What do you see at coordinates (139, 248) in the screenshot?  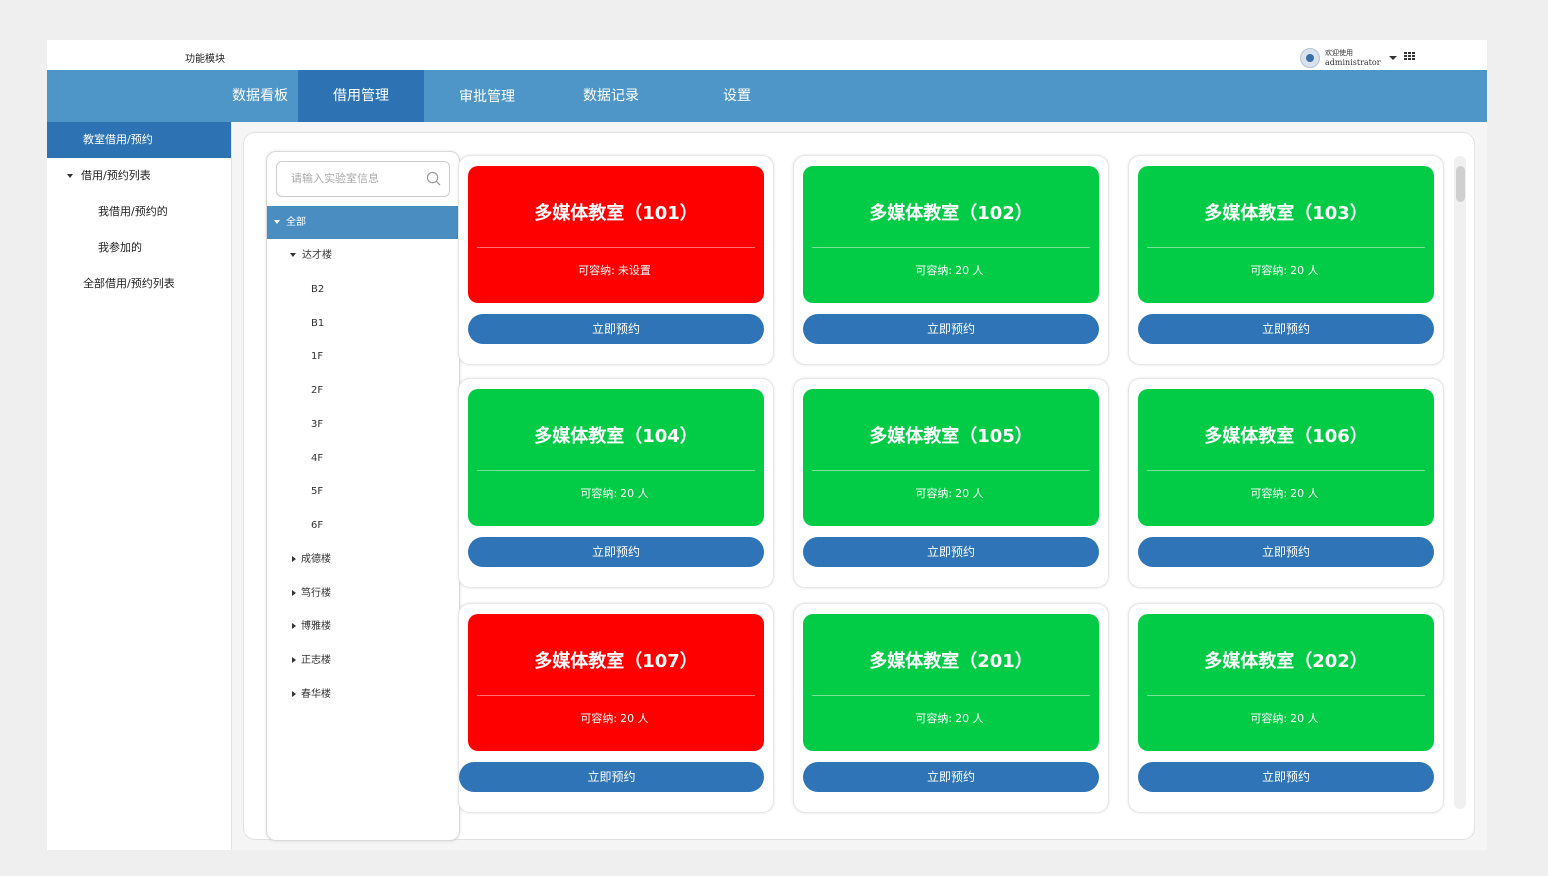 I see `sidebar-item-my-participations: 我参加的` at bounding box center [139, 248].